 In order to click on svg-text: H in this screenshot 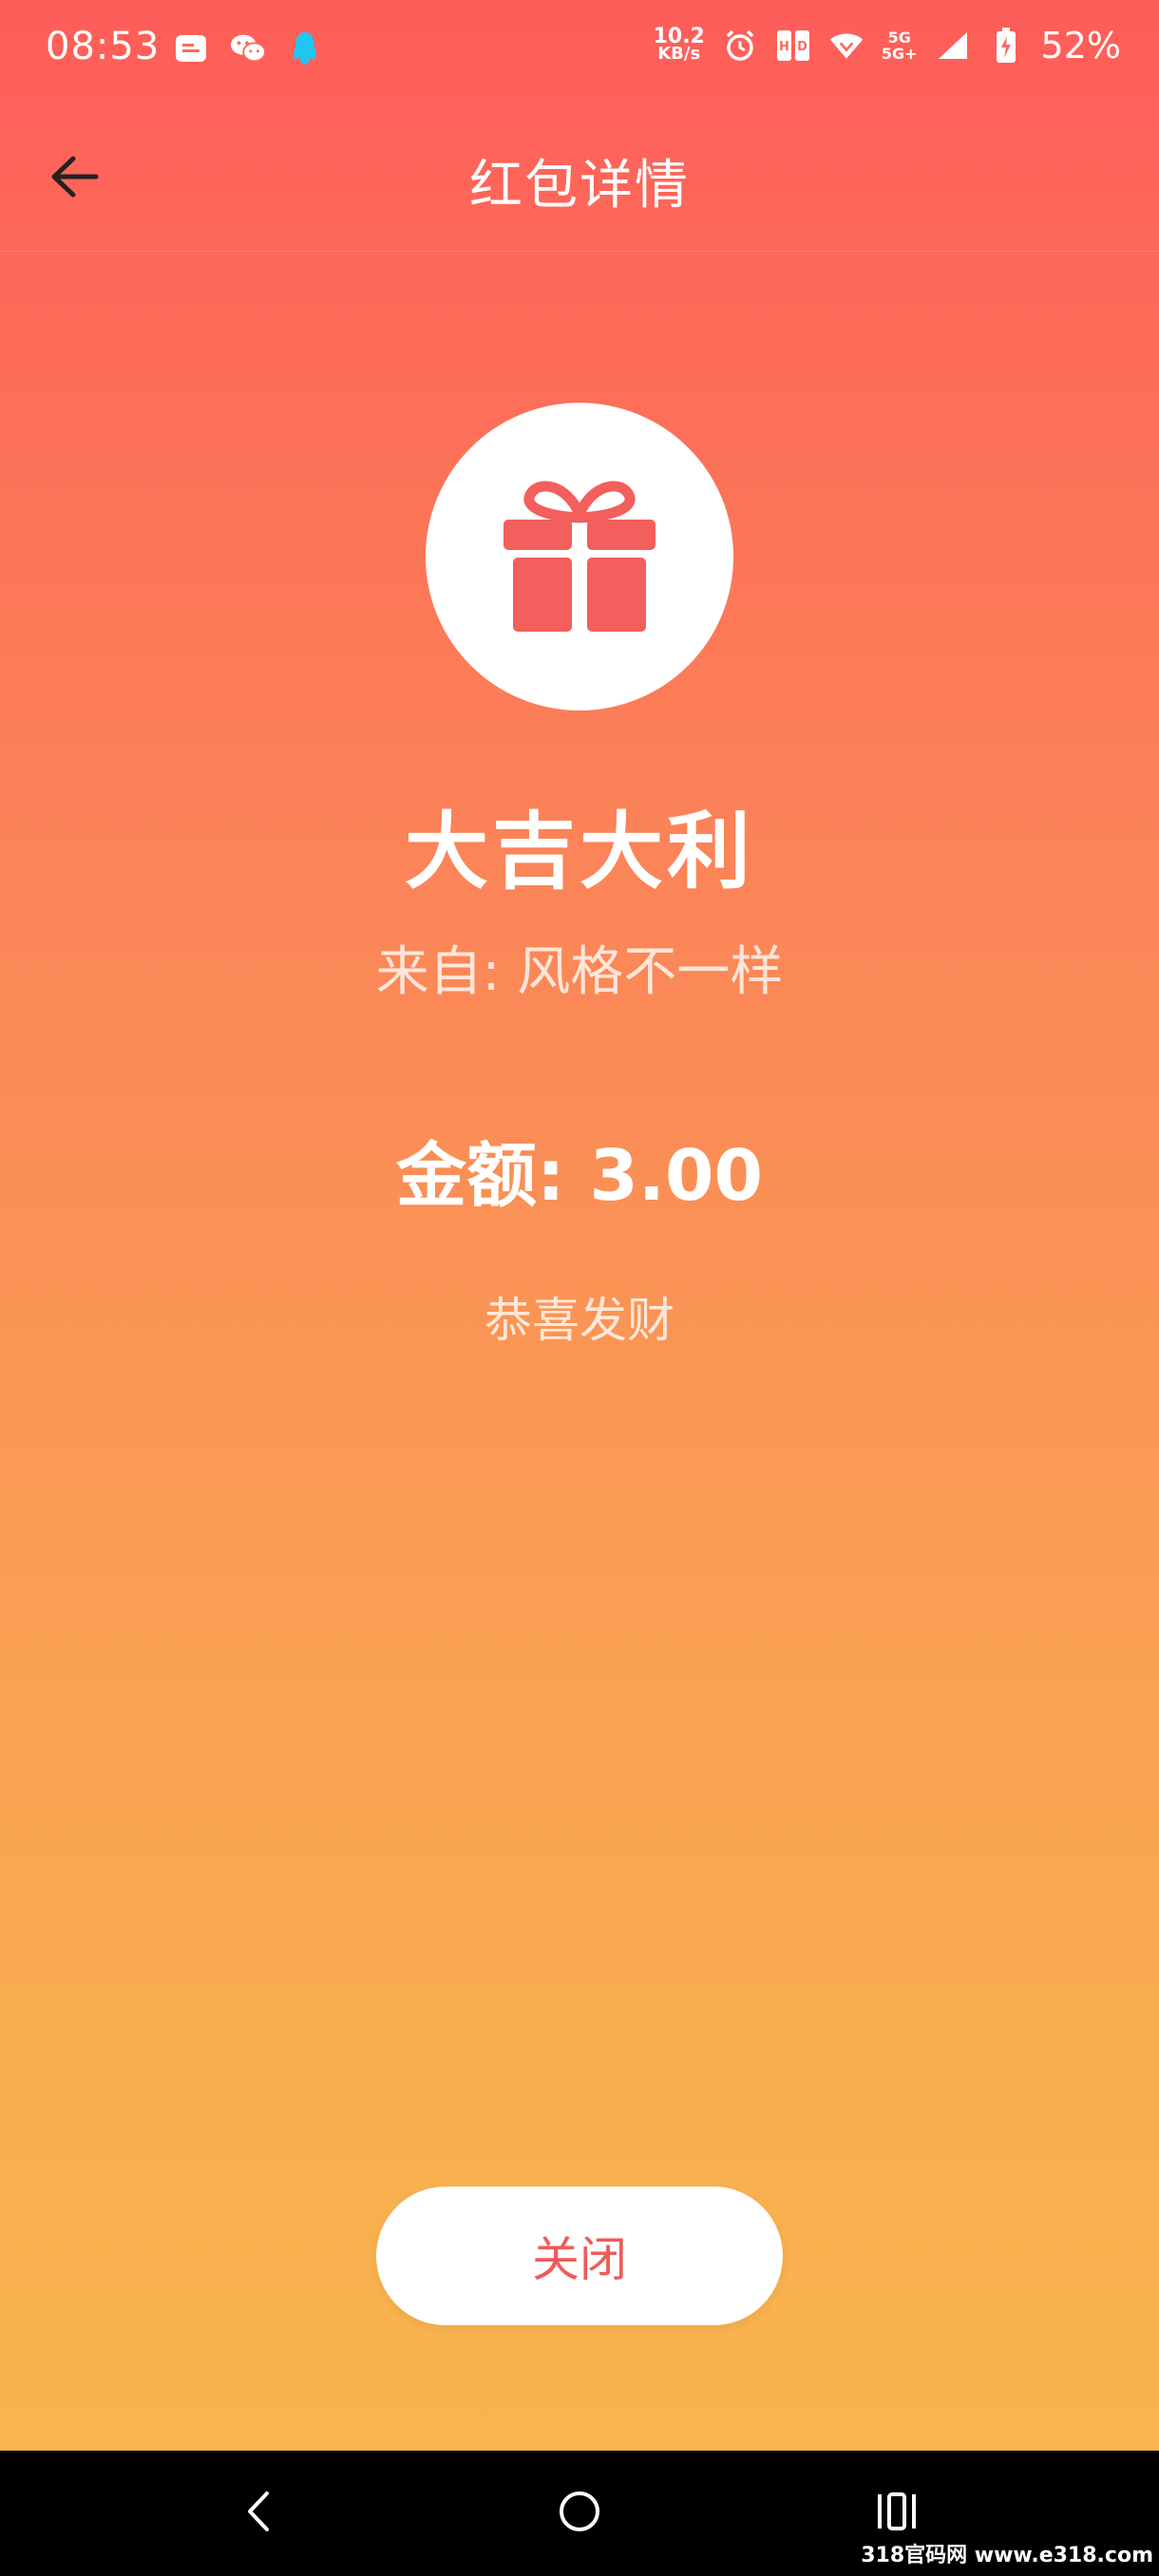, I will do `click(784, 47)`.